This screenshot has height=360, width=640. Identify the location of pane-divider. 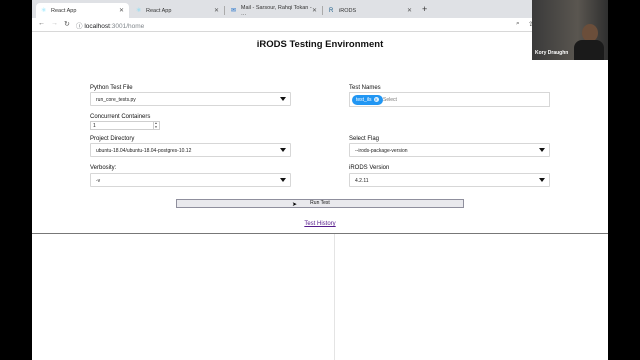
(334, 297).